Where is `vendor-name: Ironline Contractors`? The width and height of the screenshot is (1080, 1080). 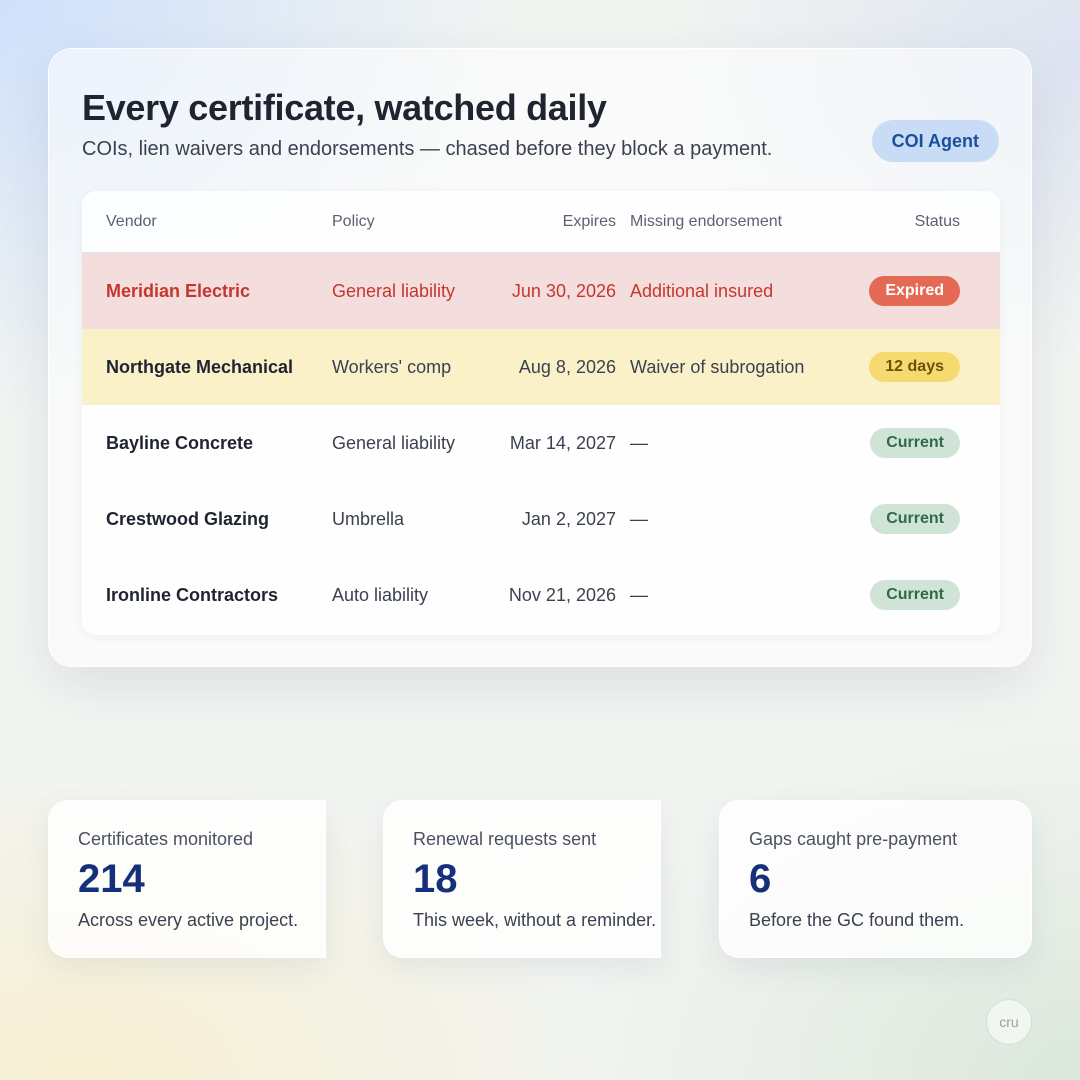
vendor-name: Ironline Contractors is located at coordinates (192, 594).